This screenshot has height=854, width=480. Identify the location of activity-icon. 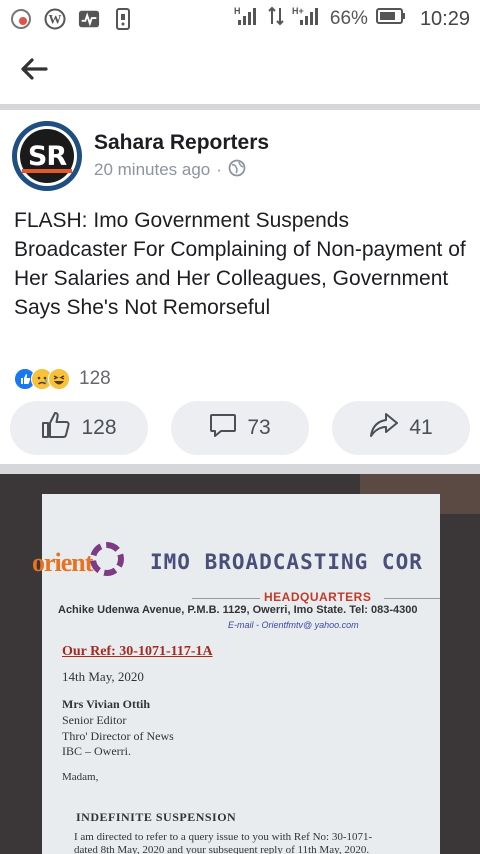
(89, 19).